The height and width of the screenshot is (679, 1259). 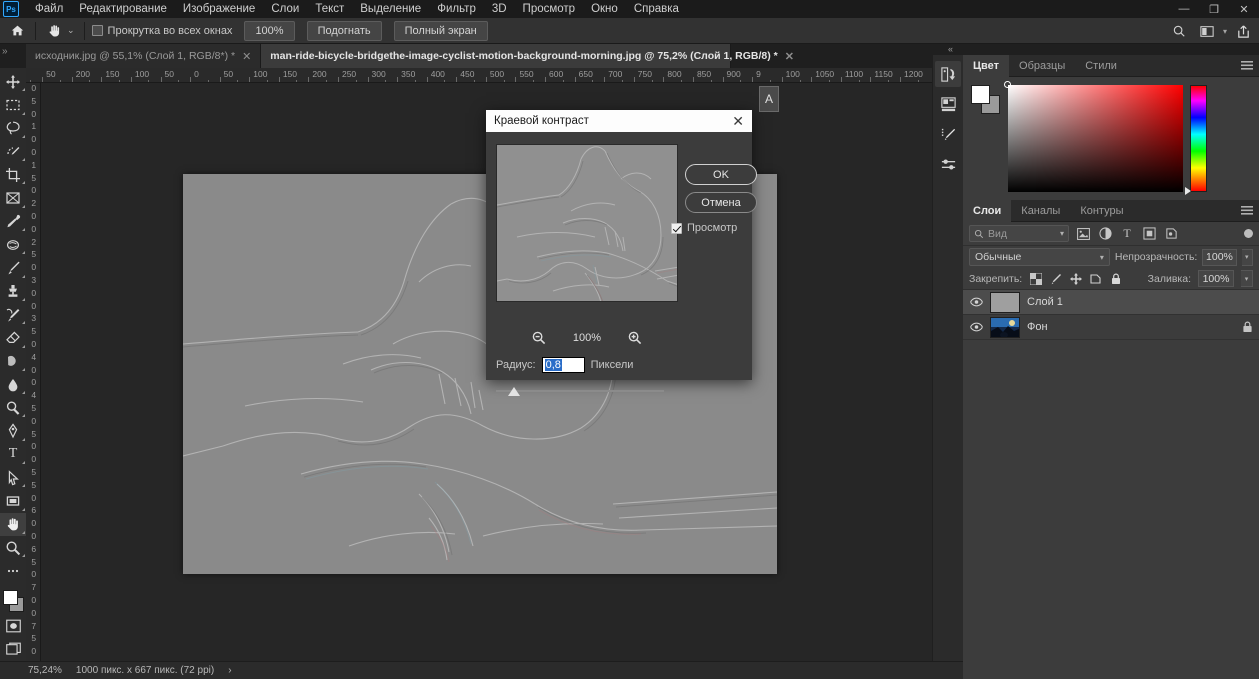 What do you see at coordinates (229, 670) in the screenshot?
I see `status-expand-arrow-icon: ›` at bounding box center [229, 670].